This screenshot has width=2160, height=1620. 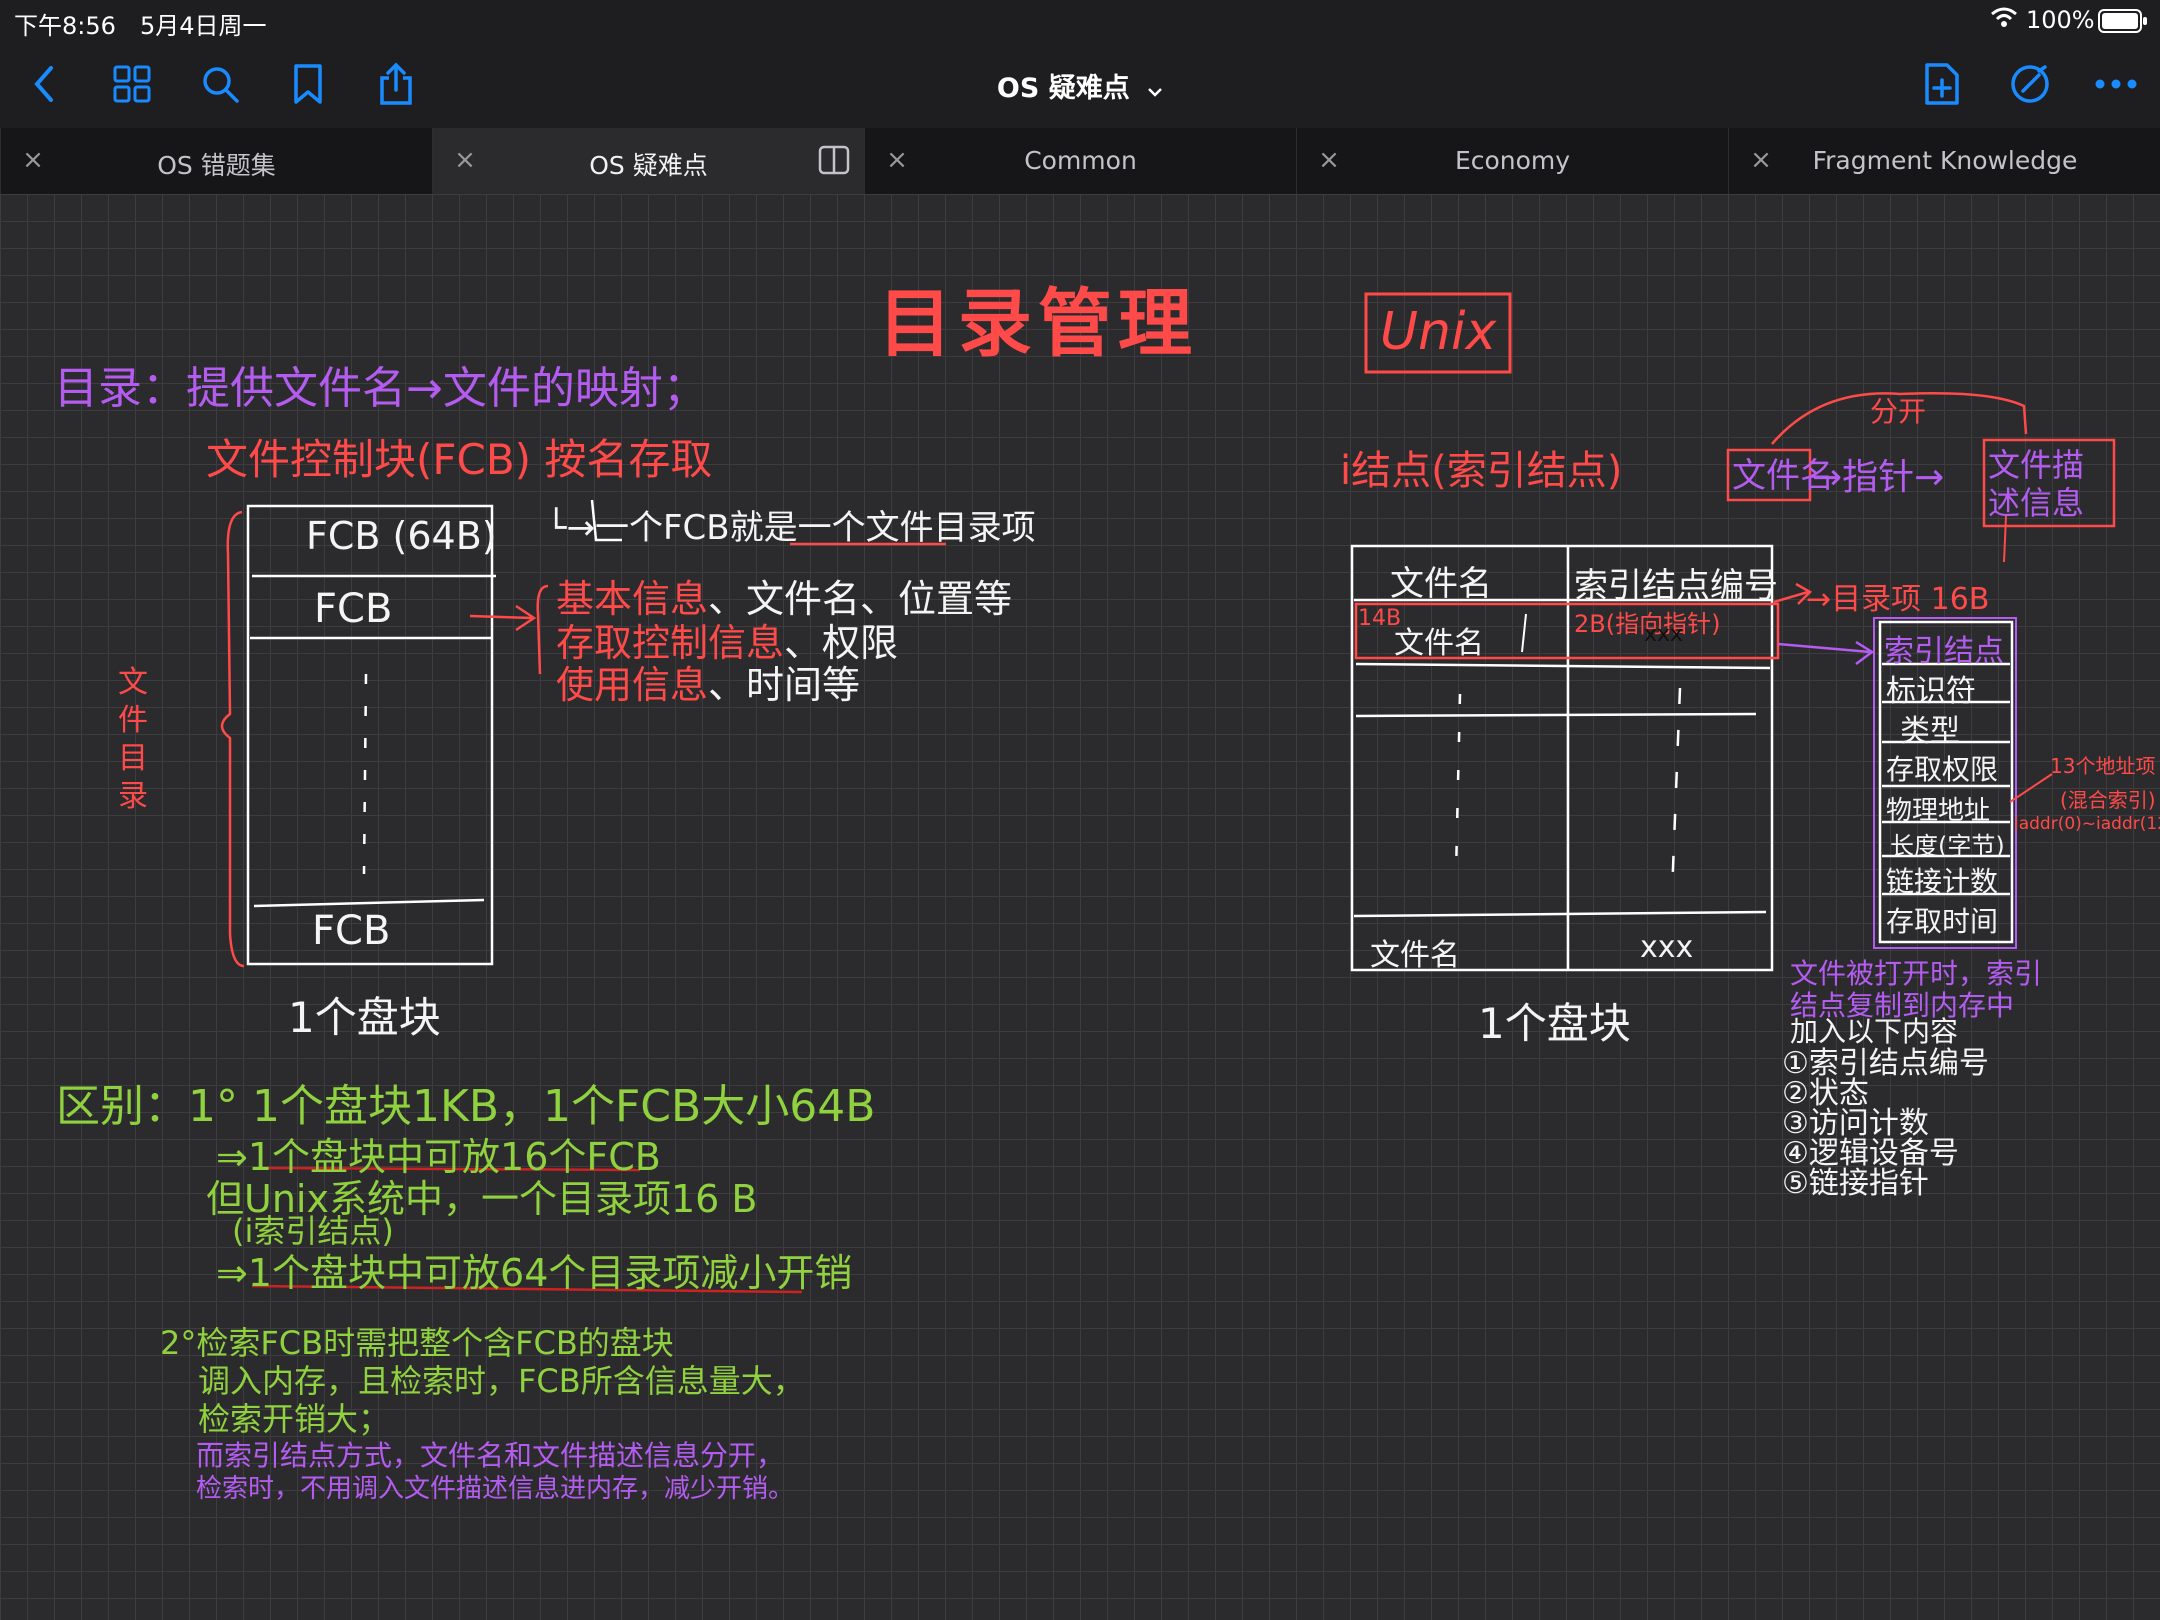 What do you see at coordinates (220, 84) in the screenshot?
I see `search-icon` at bounding box center [220, 84].